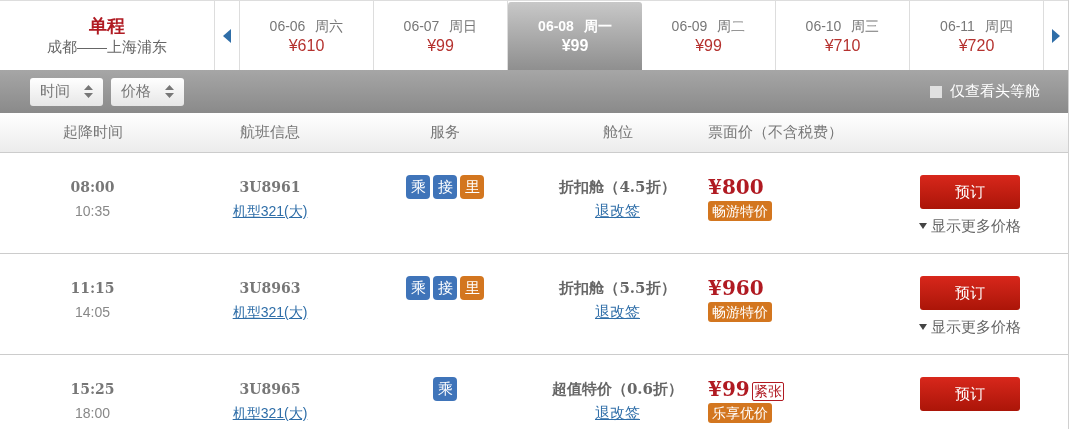 The width and height of the screenshot is (1080, 429). Describe the element at coordinates (865, 26) in the screenshot. I see `tab-weekday: 周三` at that location.